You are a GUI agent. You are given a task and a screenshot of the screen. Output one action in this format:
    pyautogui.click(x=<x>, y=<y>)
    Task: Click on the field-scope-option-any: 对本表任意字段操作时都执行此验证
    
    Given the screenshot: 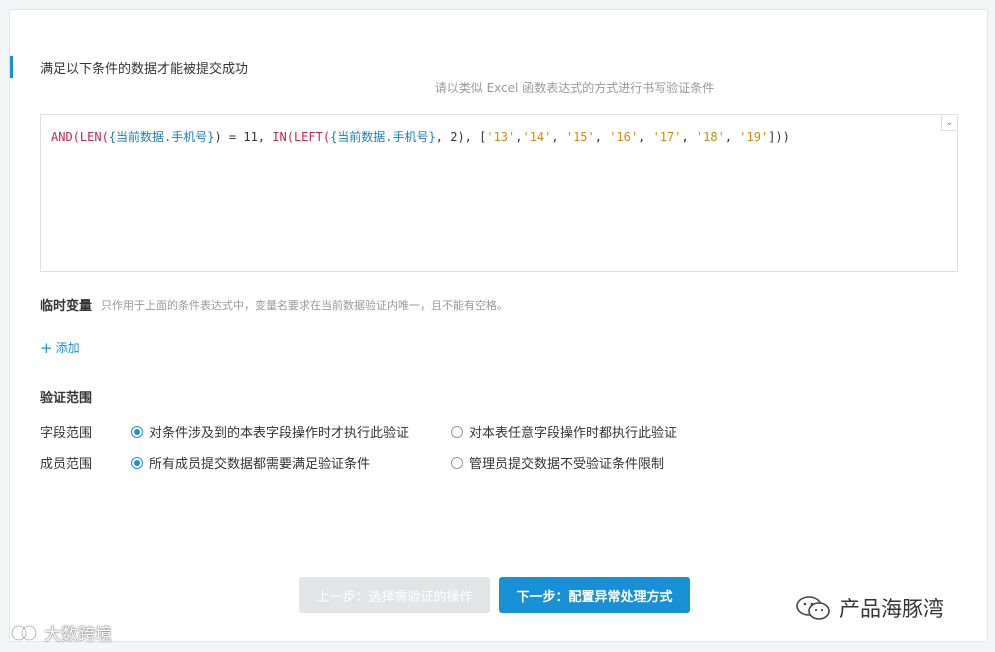 What is the action you would take?
    pyautogui.click(x=564, y=431)
    